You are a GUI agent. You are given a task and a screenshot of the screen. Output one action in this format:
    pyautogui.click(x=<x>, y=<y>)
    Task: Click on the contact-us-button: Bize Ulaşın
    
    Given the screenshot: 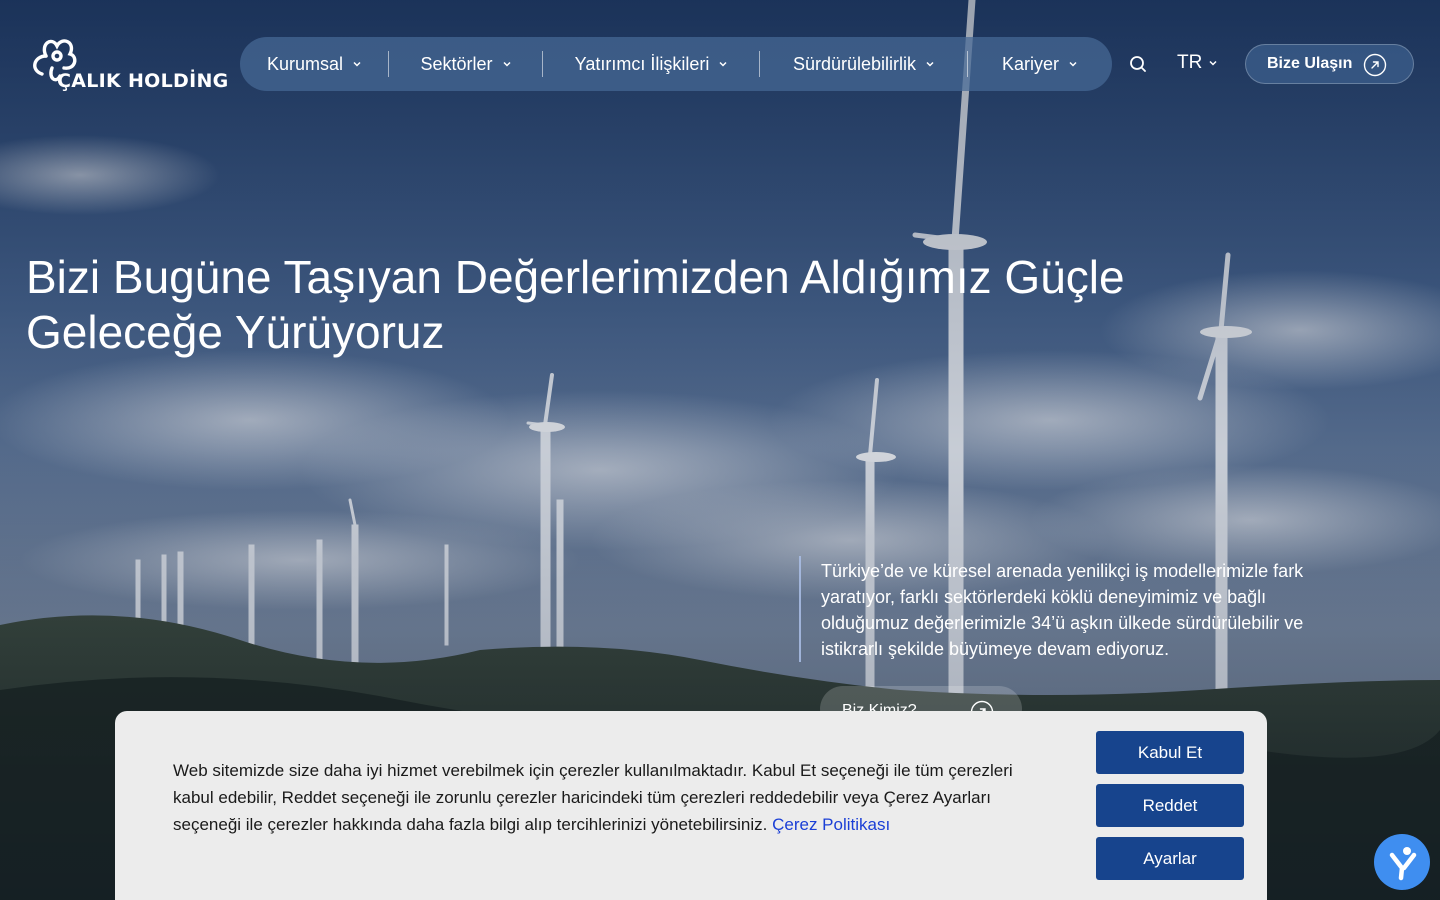 What is the action you would take?
    pyautogui.click(x=1329, y=64)
    